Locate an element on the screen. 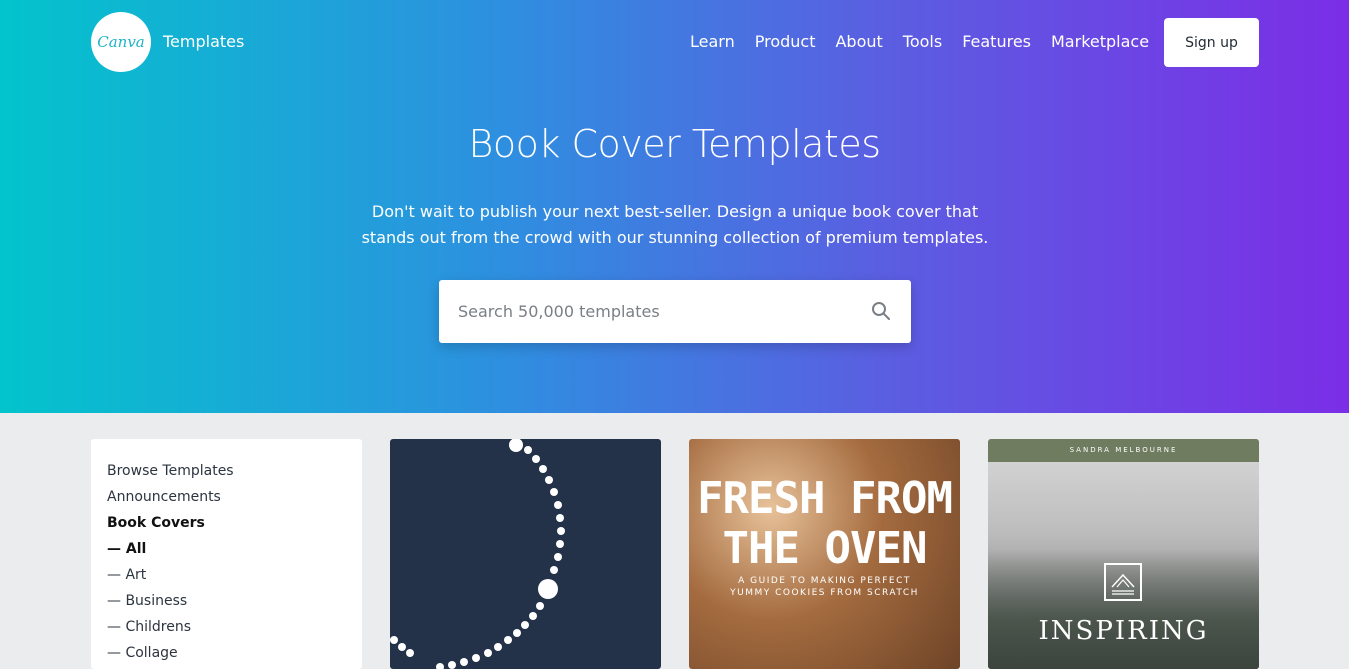 Image resolution: width=1349 pixels, height=669 pixels. sidebar-item-all: — All is located at coordinates (226, 549).